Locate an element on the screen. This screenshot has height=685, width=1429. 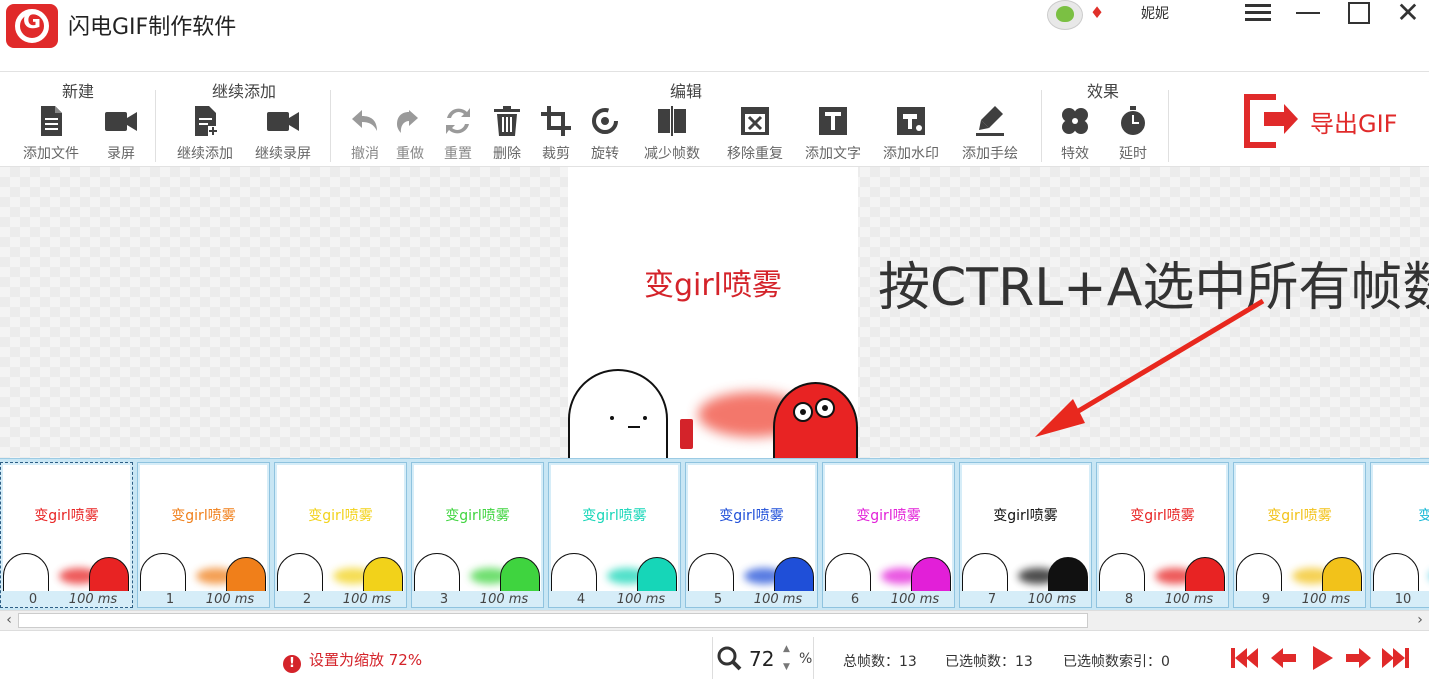
annotation-arrow-icon is located at coordinates (1150, 367).